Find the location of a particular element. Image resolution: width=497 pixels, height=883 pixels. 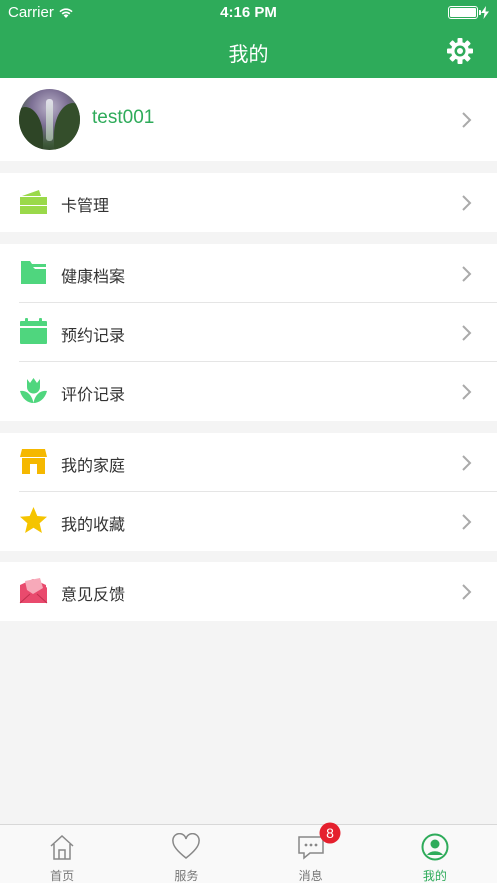

menu-item-label: 预约记录 is located at coordinates (93, 335).